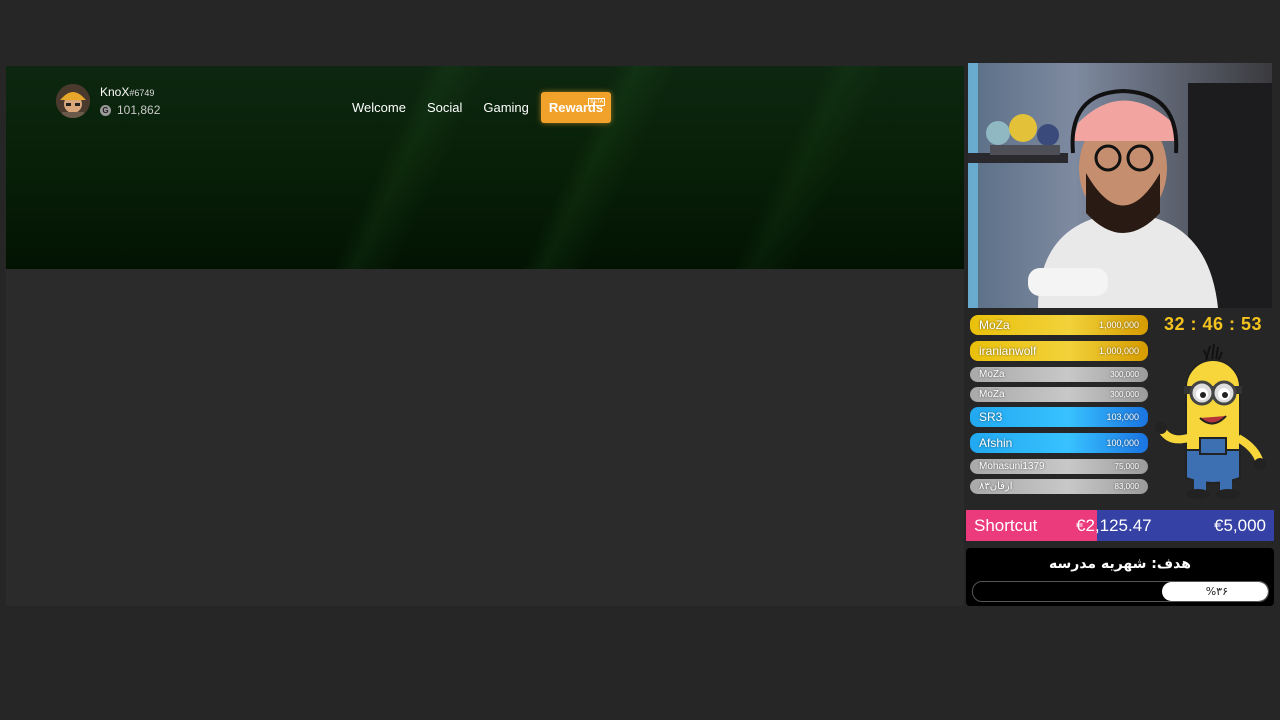  What do you see at coordinates (1059, 486) in the screenshot?
I see `donor-row: ارفان۸۳ 83,000` at bounding box center [1059, 486].